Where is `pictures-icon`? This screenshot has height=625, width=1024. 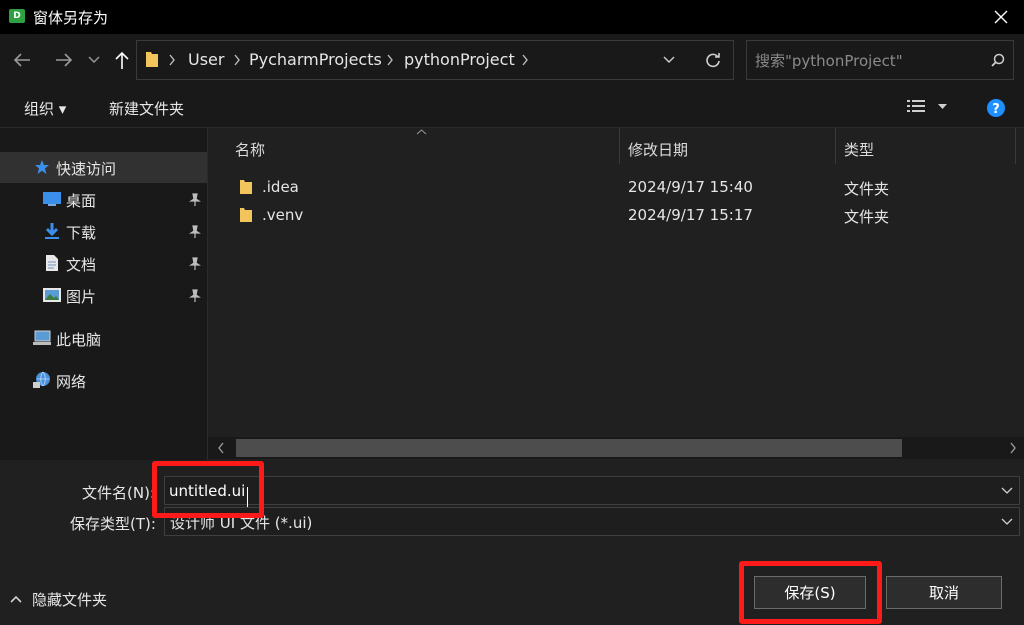
pictures-icon is located at coordinates (52, 295).